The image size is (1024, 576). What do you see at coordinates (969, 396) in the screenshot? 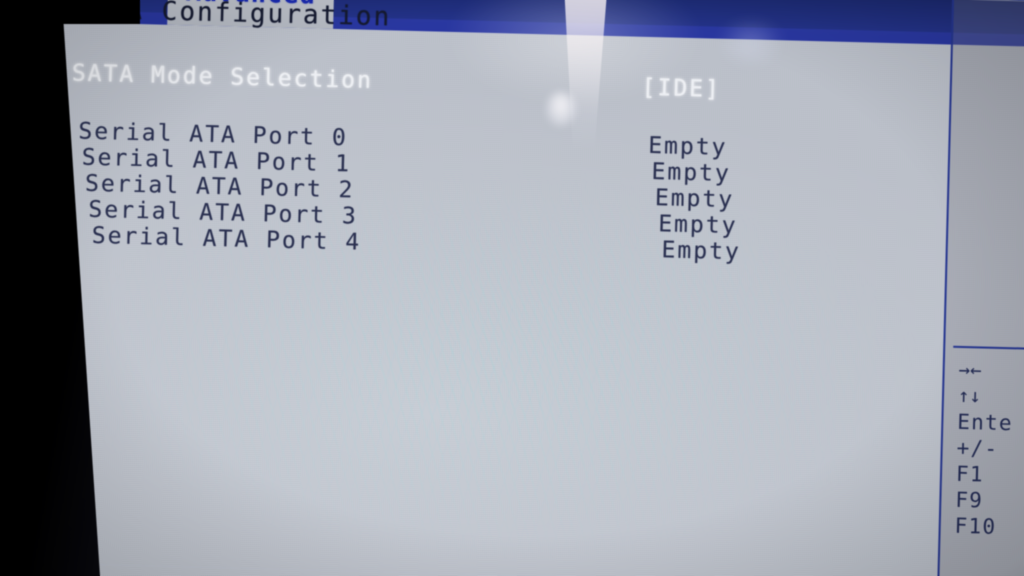
I see `select-item-hint: ↑↓` at bounding box center [969, 396].